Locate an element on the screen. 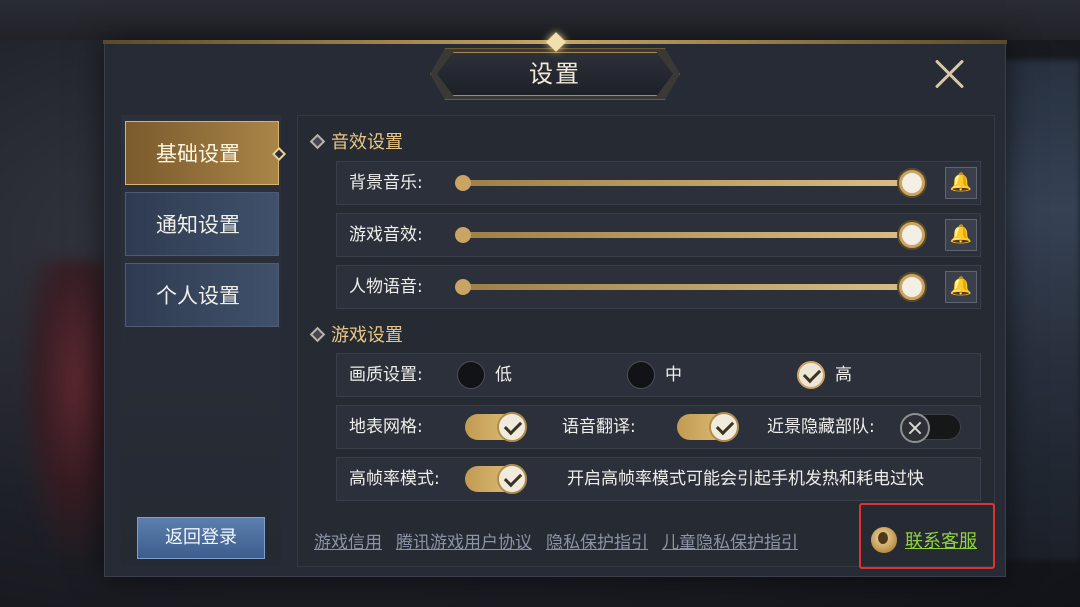 The height and width of the screenshot is (607, 1080). contact-support-button: 联系客服 is located at coordinates (924, 540).